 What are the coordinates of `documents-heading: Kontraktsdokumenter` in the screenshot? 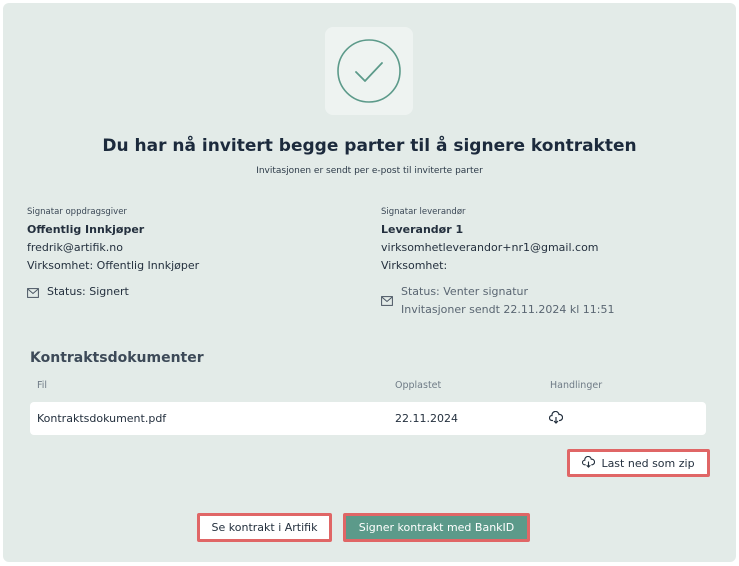 It's located at (117, 358).